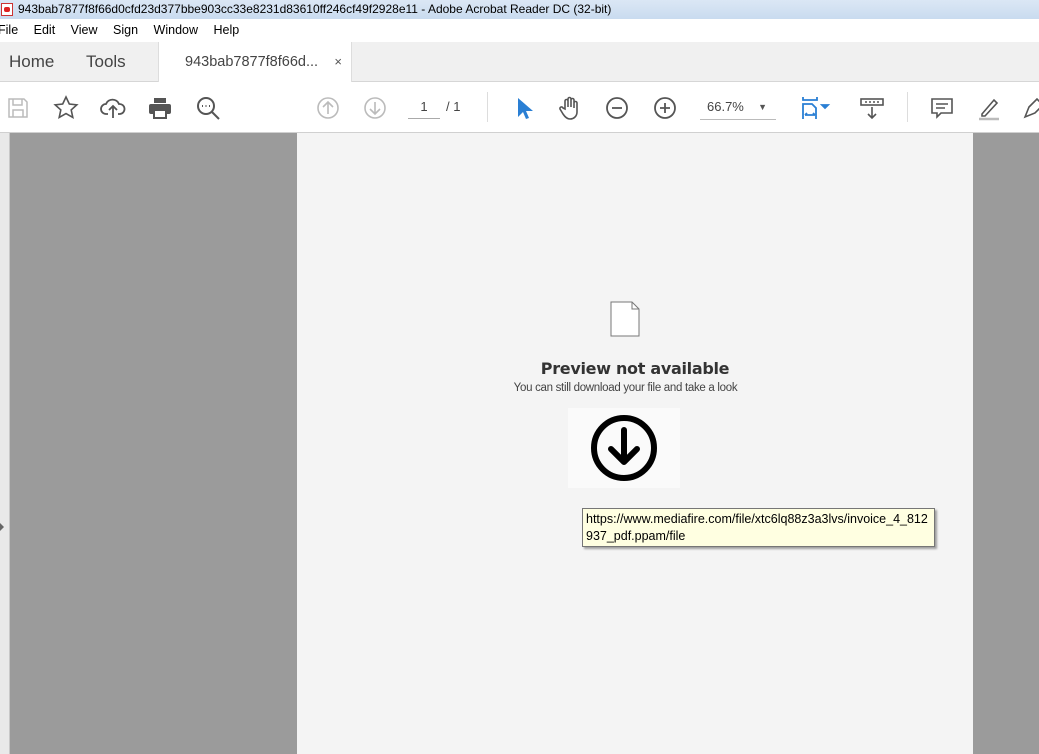 The height and width of the screenshot is (754, 1039). What do you see at coordinates (328, 108) in the screenshot?
I see `previous-page-icon` at bounding box center [328, 108].